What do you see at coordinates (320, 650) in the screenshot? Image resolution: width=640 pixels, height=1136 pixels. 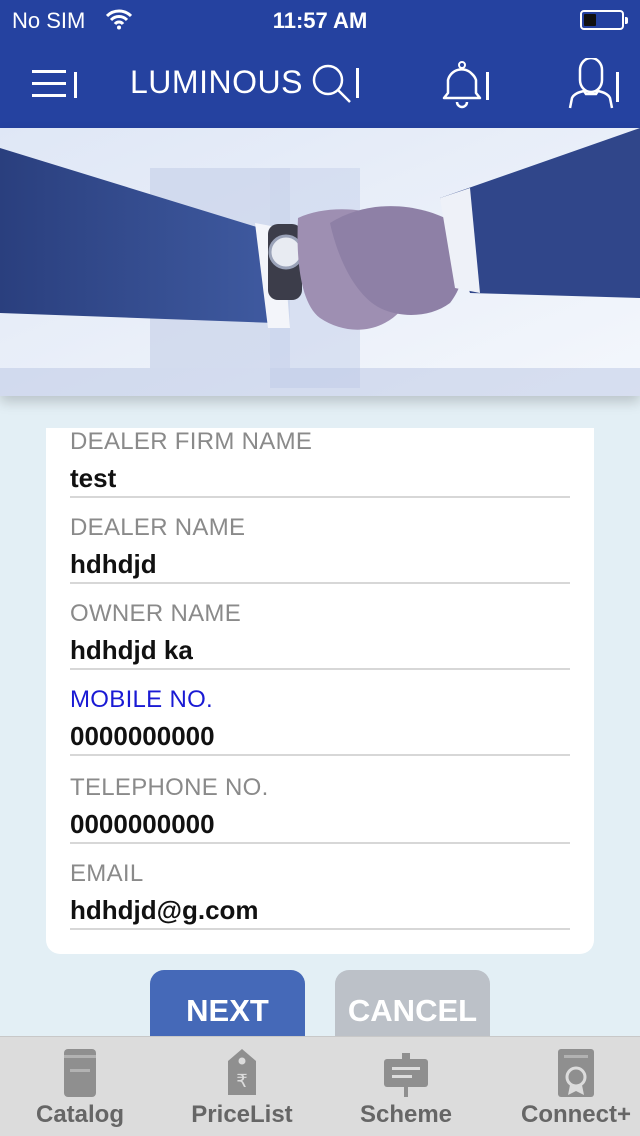 I see `field-value: hdhdjd ka` at bounding box center [320, 650].